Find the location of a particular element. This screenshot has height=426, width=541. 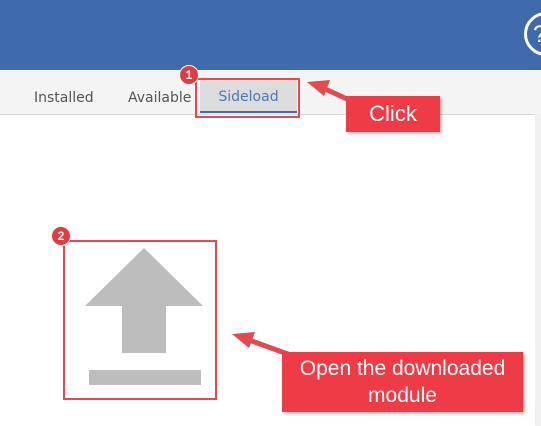

help-glyph: ? is located at coordinates (537, 35).